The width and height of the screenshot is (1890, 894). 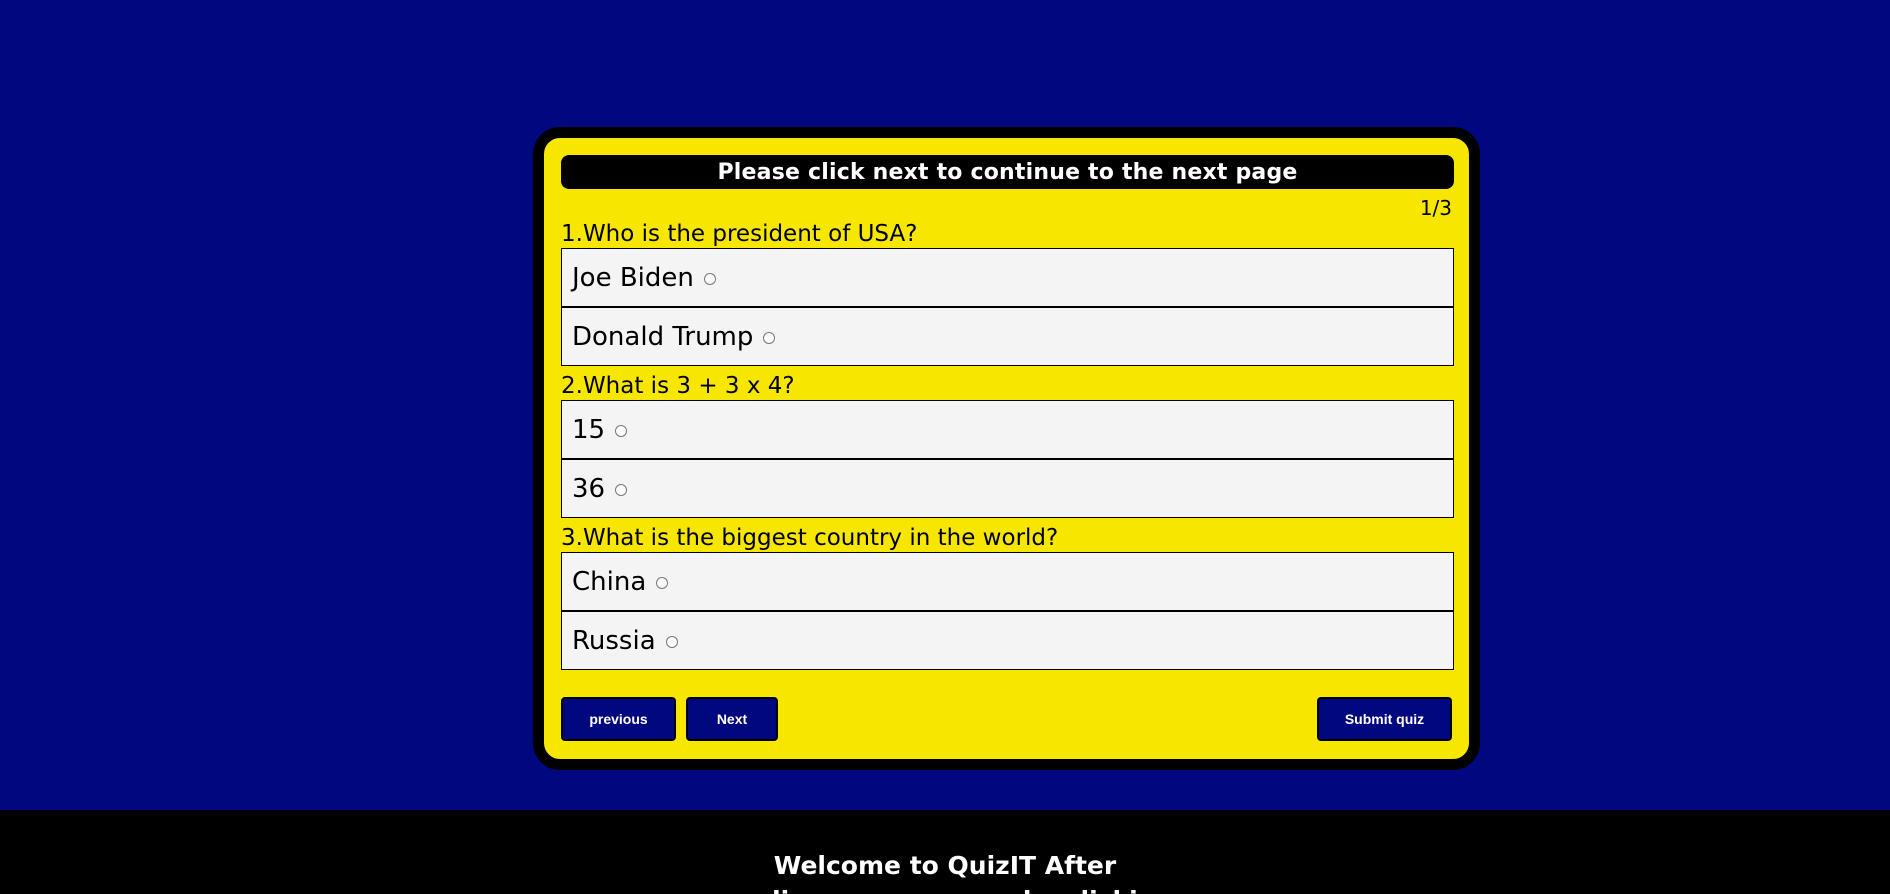 What do you see at coordinates (732, 719) in the screenshot?
I see `next-button: Next` at bounding box center [732, 719].